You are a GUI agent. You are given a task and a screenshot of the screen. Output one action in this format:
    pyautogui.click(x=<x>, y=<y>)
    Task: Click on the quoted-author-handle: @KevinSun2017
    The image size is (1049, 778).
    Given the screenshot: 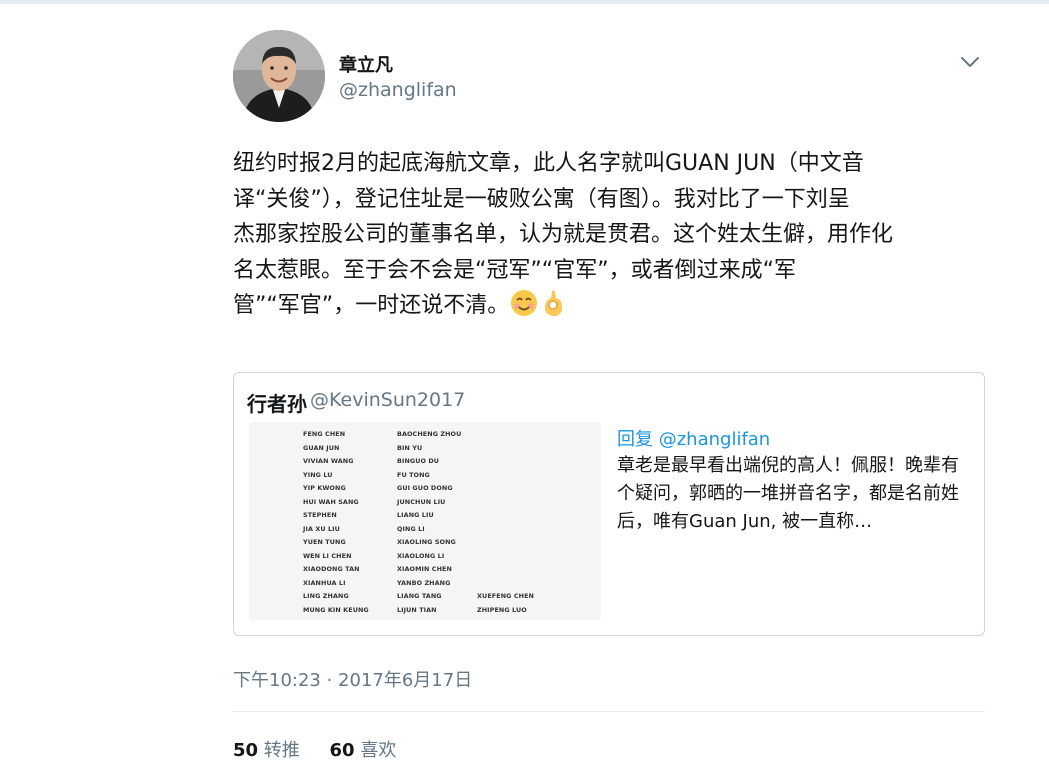 What is the action you would take?
    pyautogui.click(x=388, y=400)
    